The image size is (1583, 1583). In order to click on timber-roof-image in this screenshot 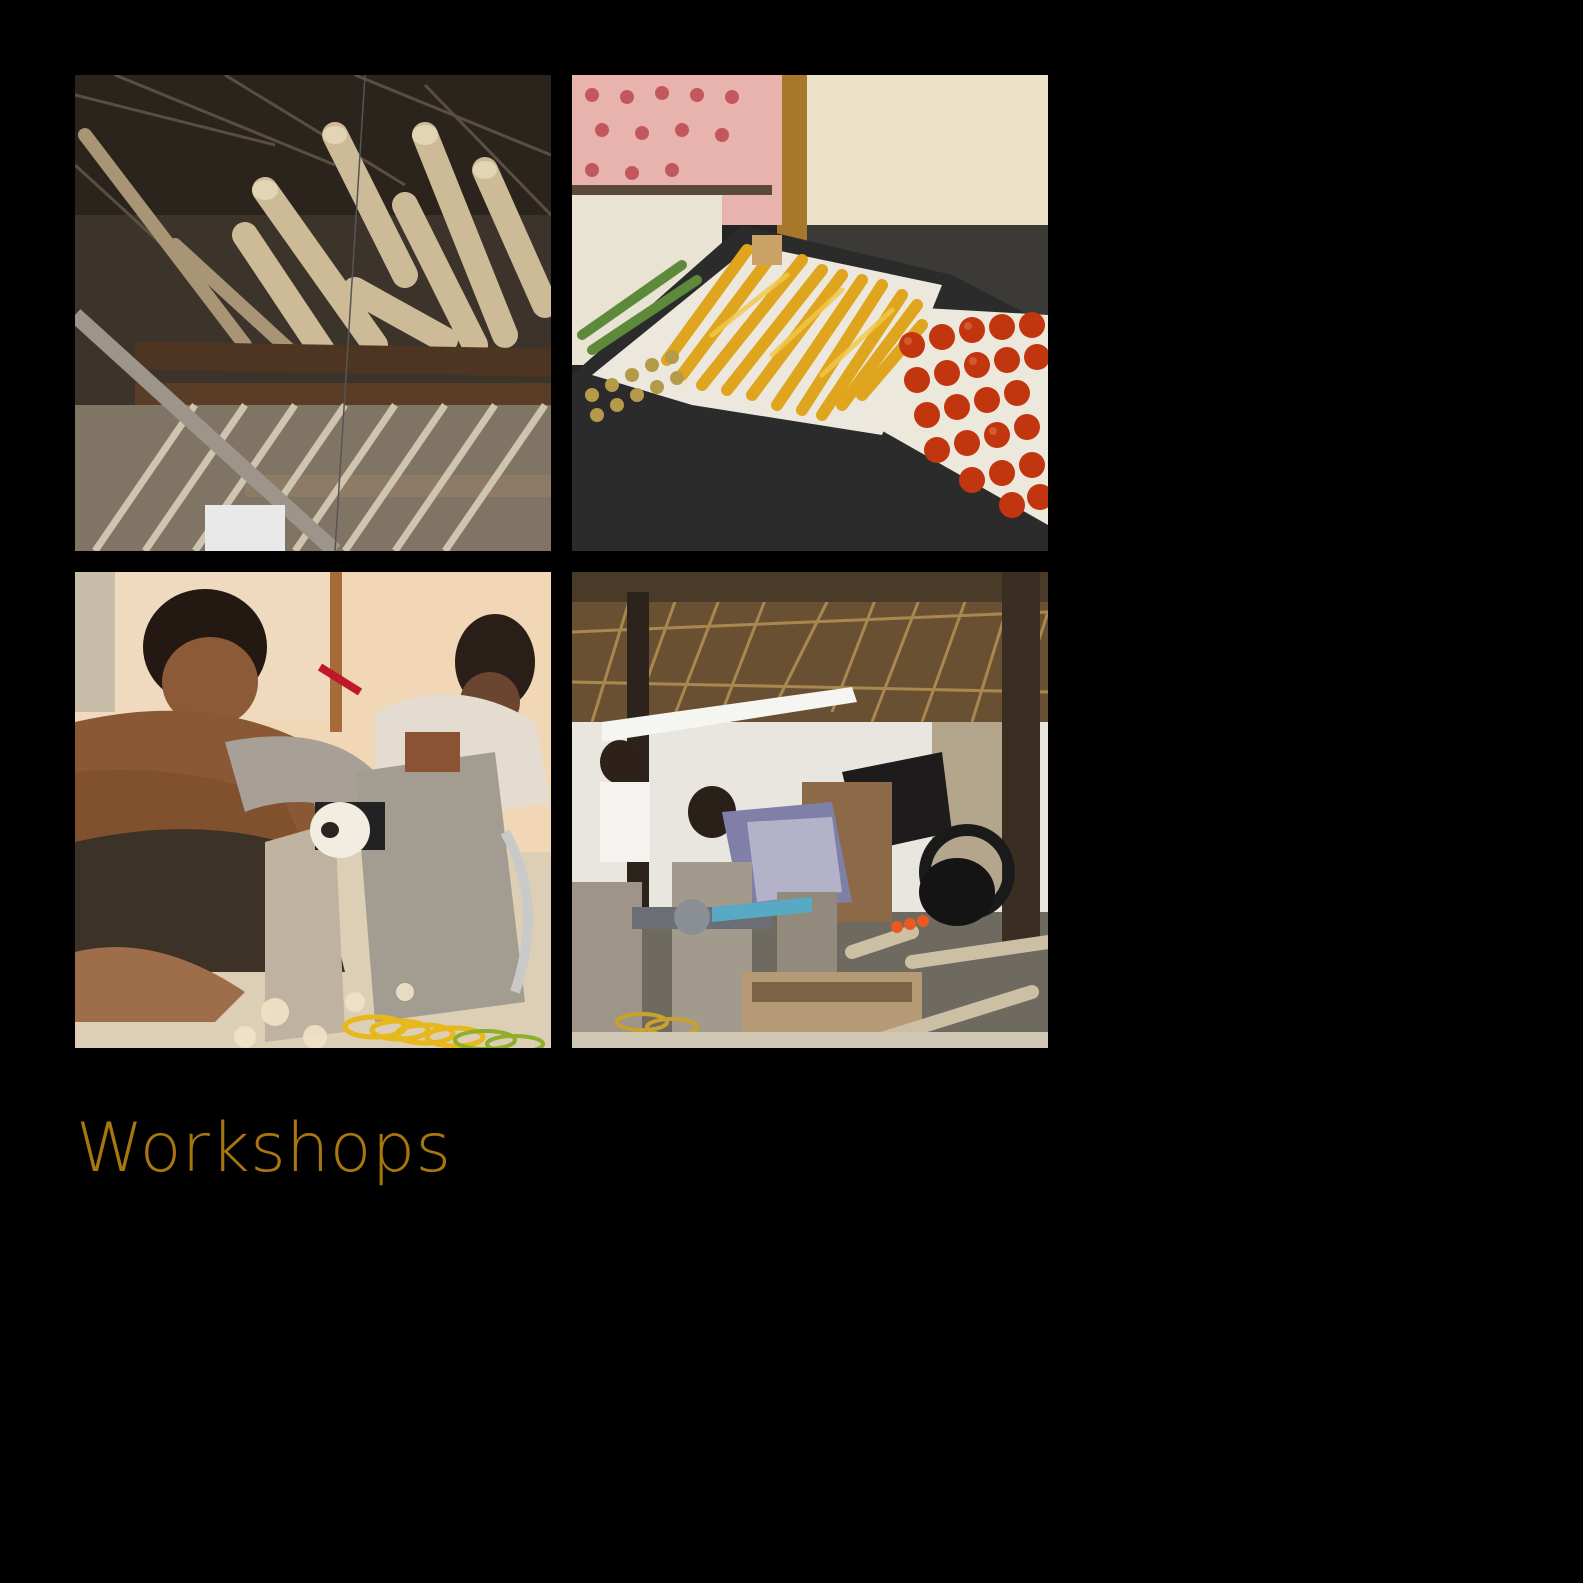, I will do `click(313, 313)`.